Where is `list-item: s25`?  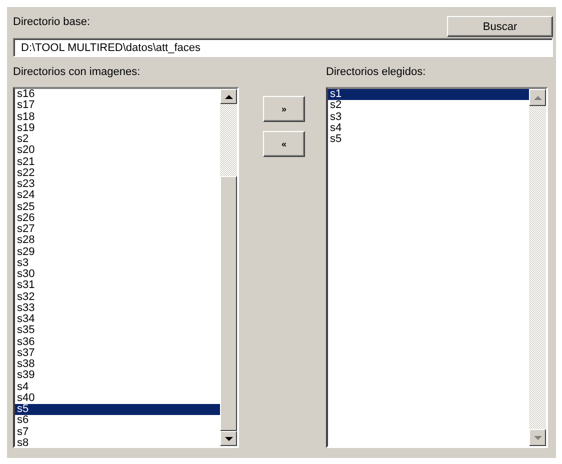 list-item: s25 is located at coordinates (117, 207).